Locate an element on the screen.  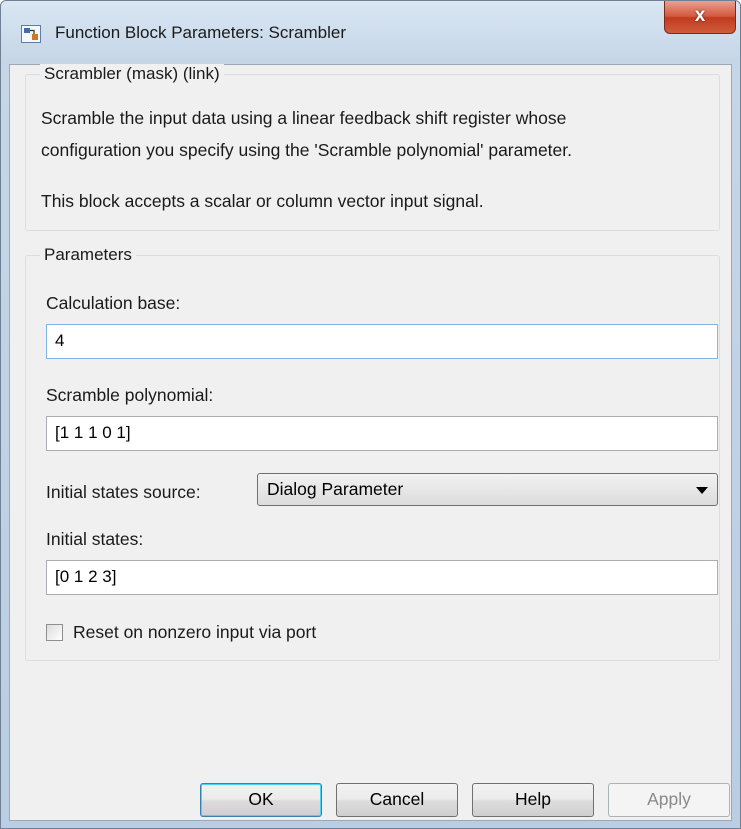
initial-states-source-label: Initial states source: is located at coordinates (123, 492).